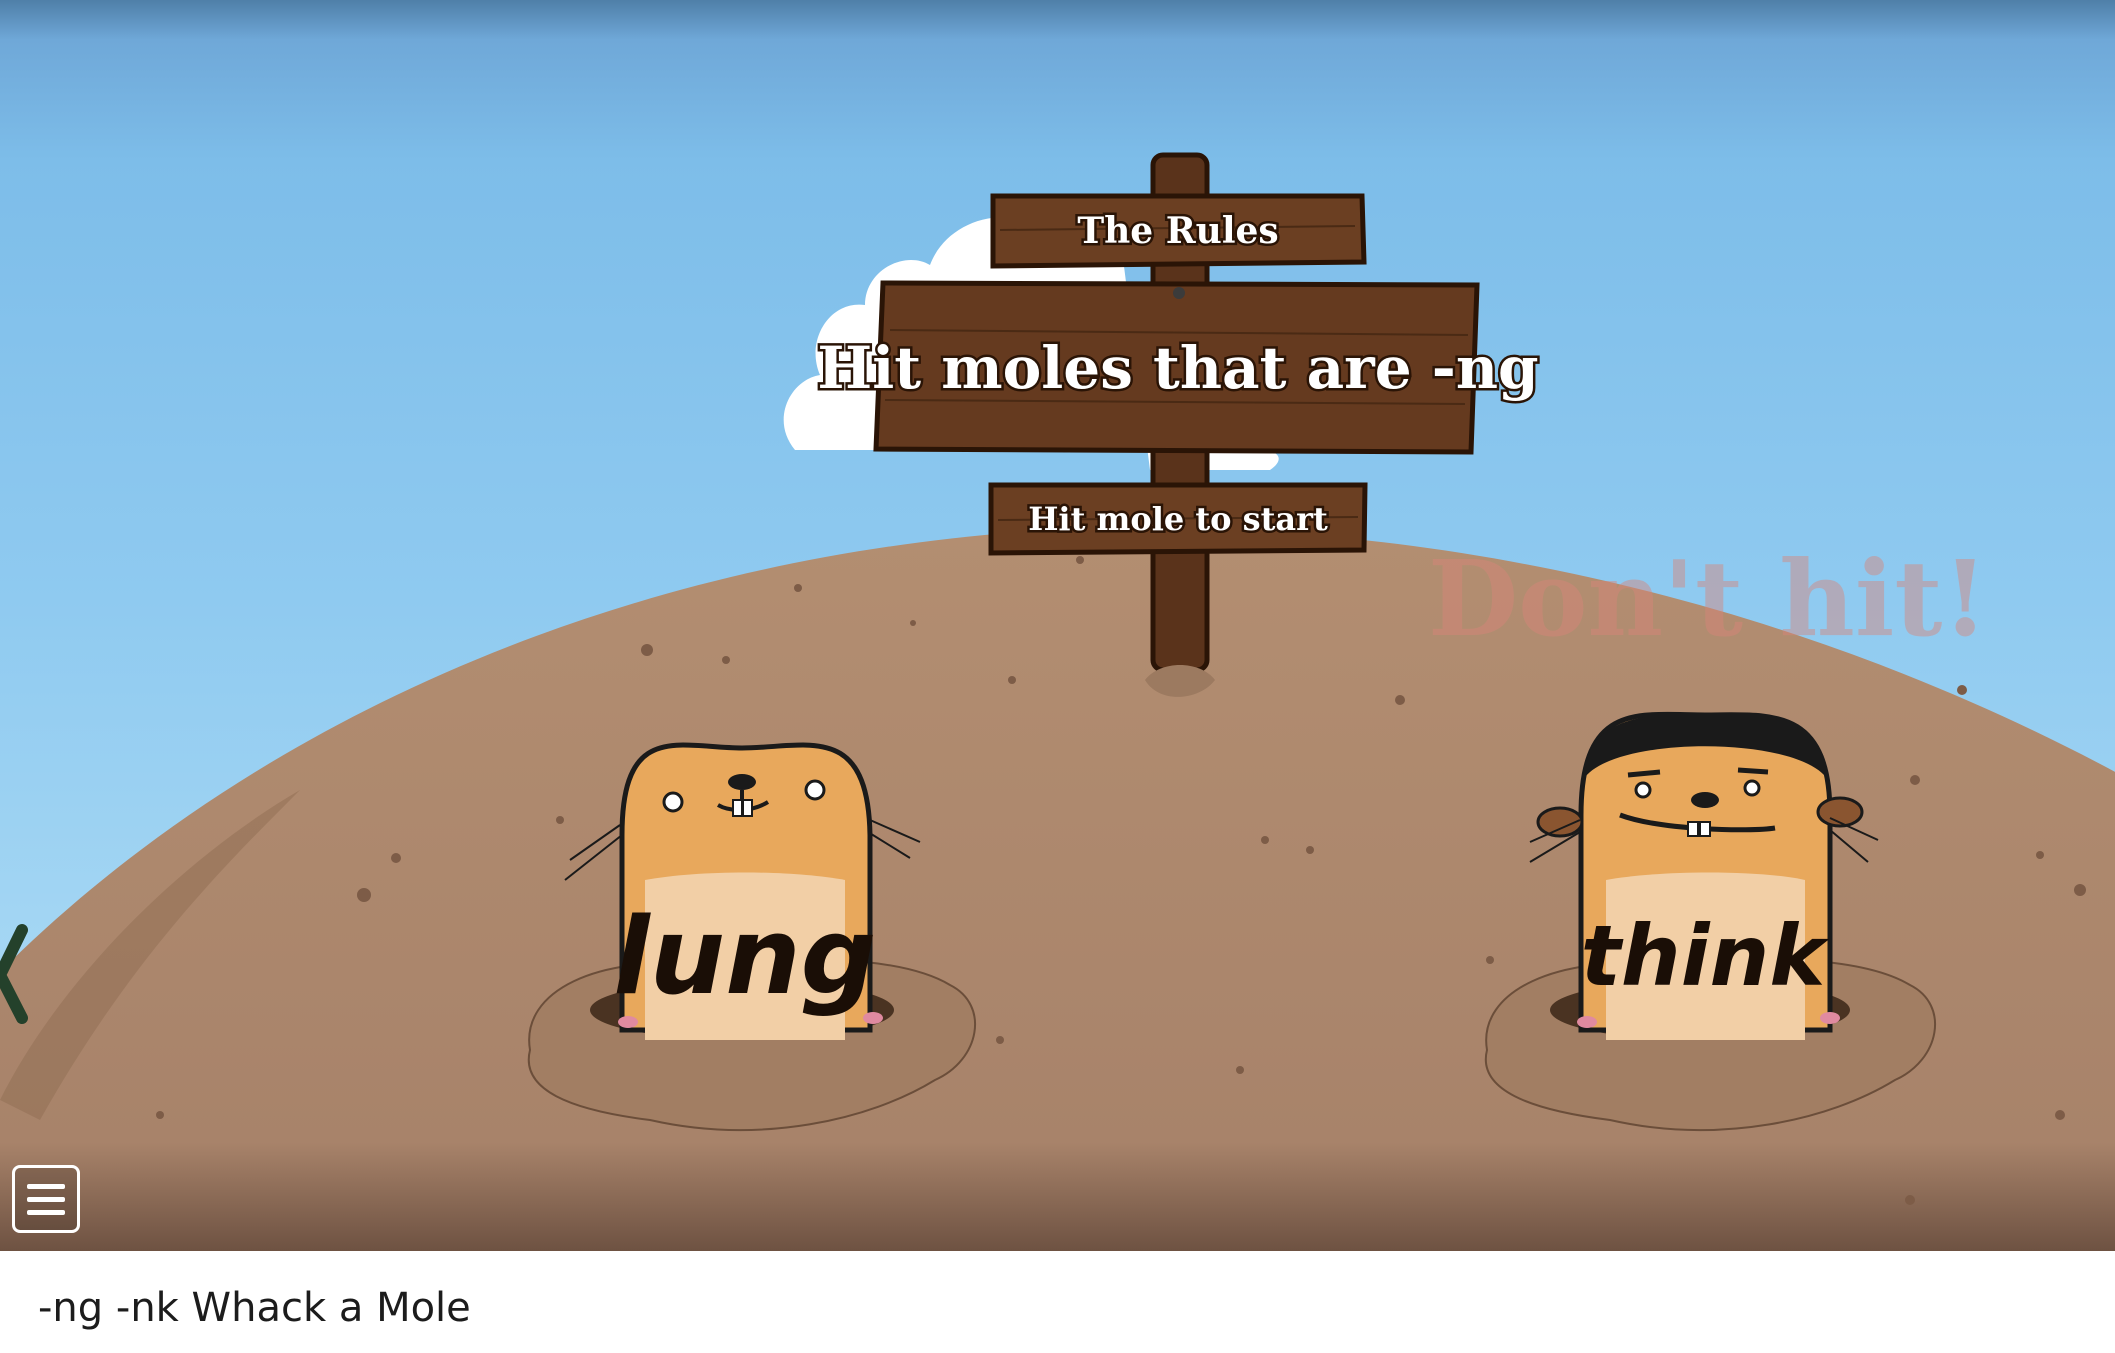  Describe the element at coordinates (1177, 231) in the screenshot. I see `sign-title: The Rules` at that location.